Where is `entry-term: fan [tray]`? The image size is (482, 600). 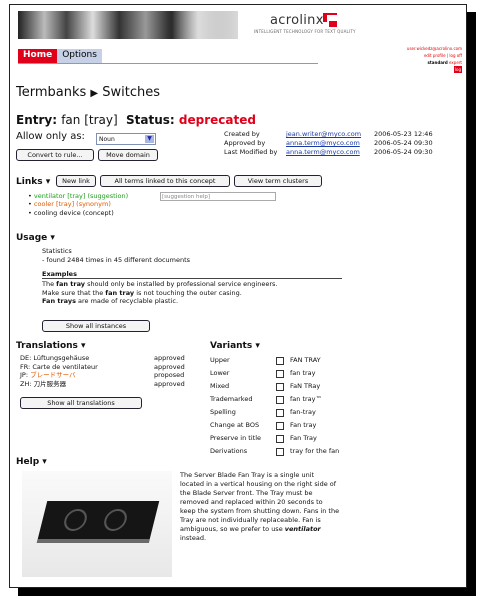 entry-term: fan [tray] is located at coordinates (89, 120).